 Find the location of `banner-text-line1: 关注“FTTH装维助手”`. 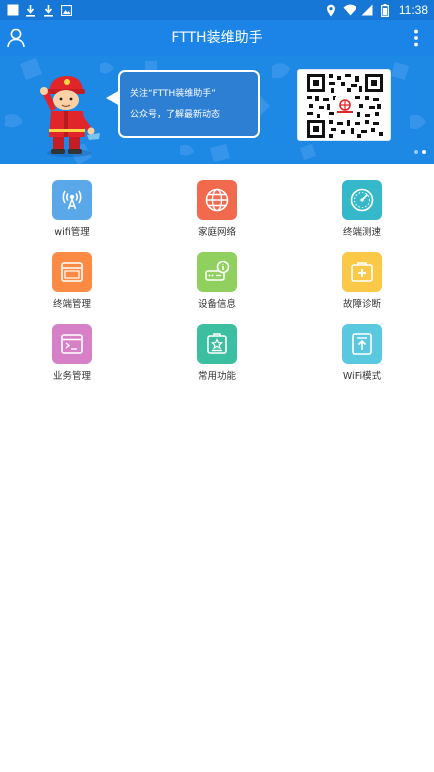

banner-text-line1: 关注“FTTH装维助手” is located at coordinates (173, 94).